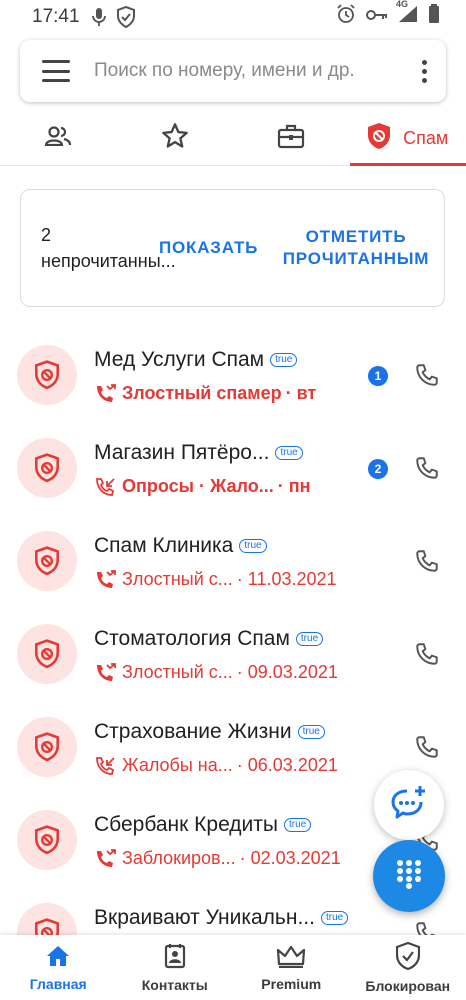  Describe the element at coordinates (287, 672) in the screenshot. I see `call-date: · 09.03.2021` at that location.